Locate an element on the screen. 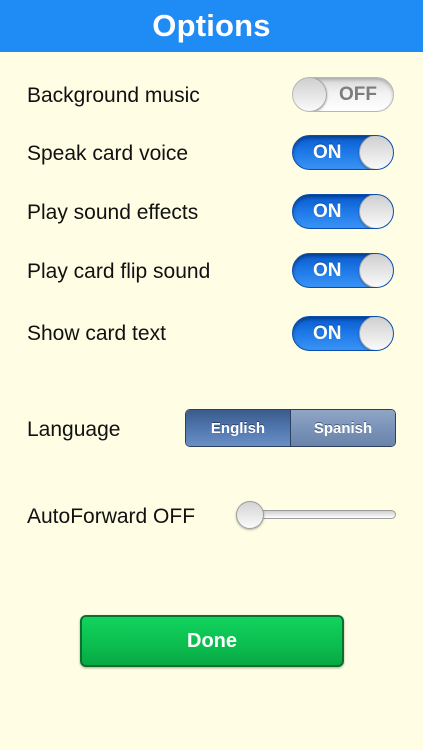  play-card-flip-sound-switch: ON is located at coordinates (343, 270).